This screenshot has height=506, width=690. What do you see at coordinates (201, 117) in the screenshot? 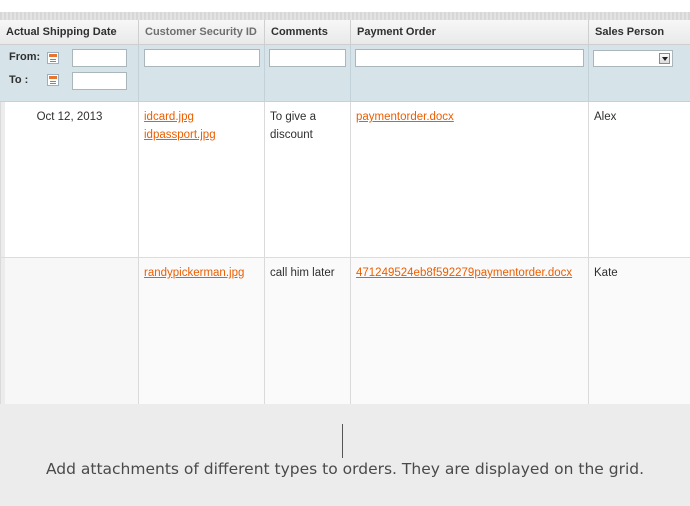
I see `attachment-link: idcard.jpg` at bounding box center [201, 117].